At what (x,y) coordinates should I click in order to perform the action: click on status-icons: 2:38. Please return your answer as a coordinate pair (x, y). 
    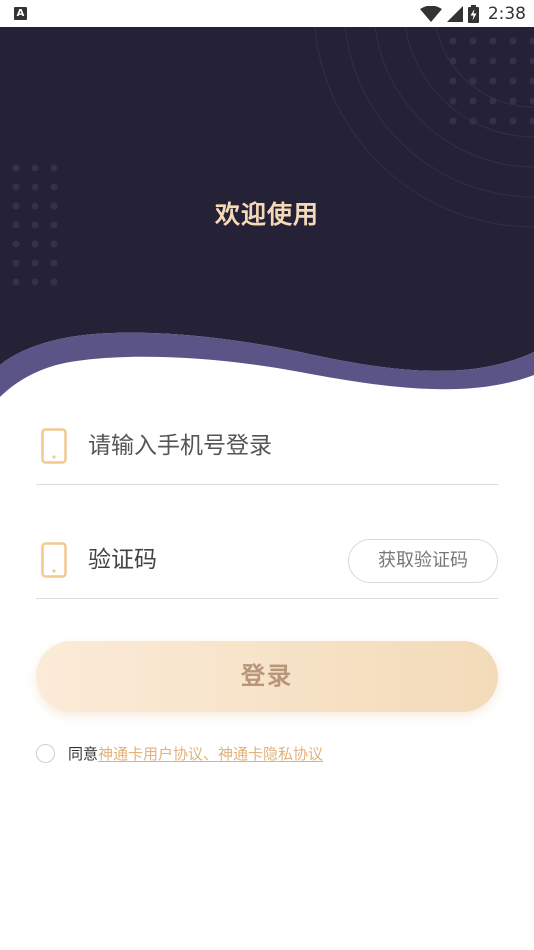
    Looking at the image, I should click on (472, 14).